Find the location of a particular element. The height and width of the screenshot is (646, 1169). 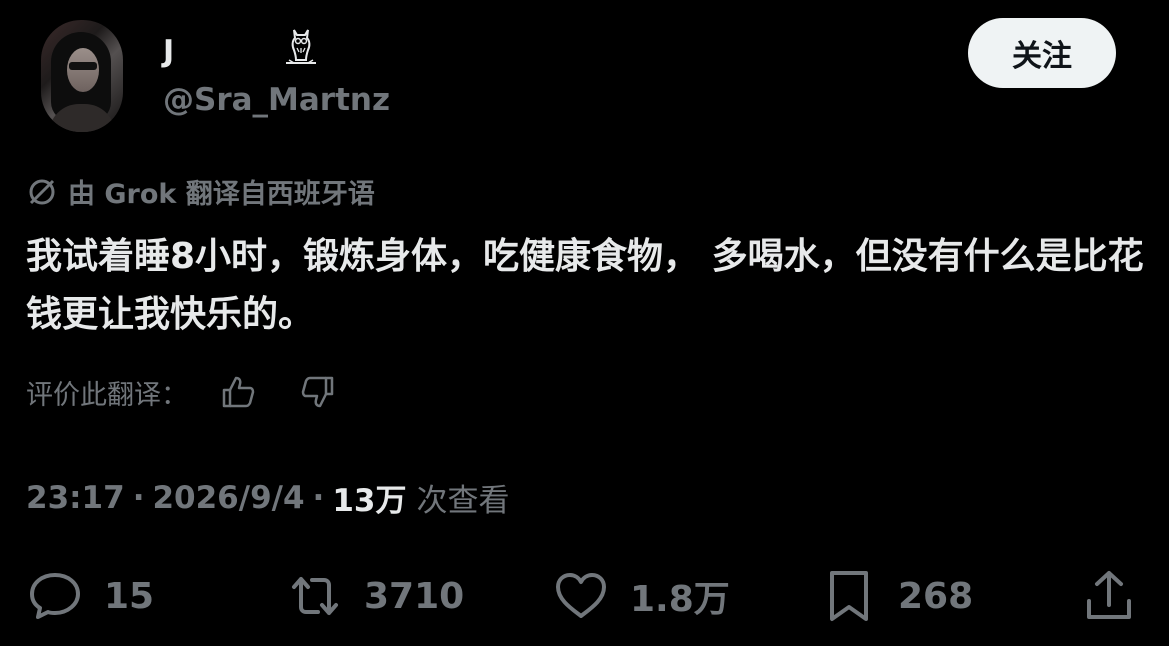

avatar-face is located at coordinates (83, 70).